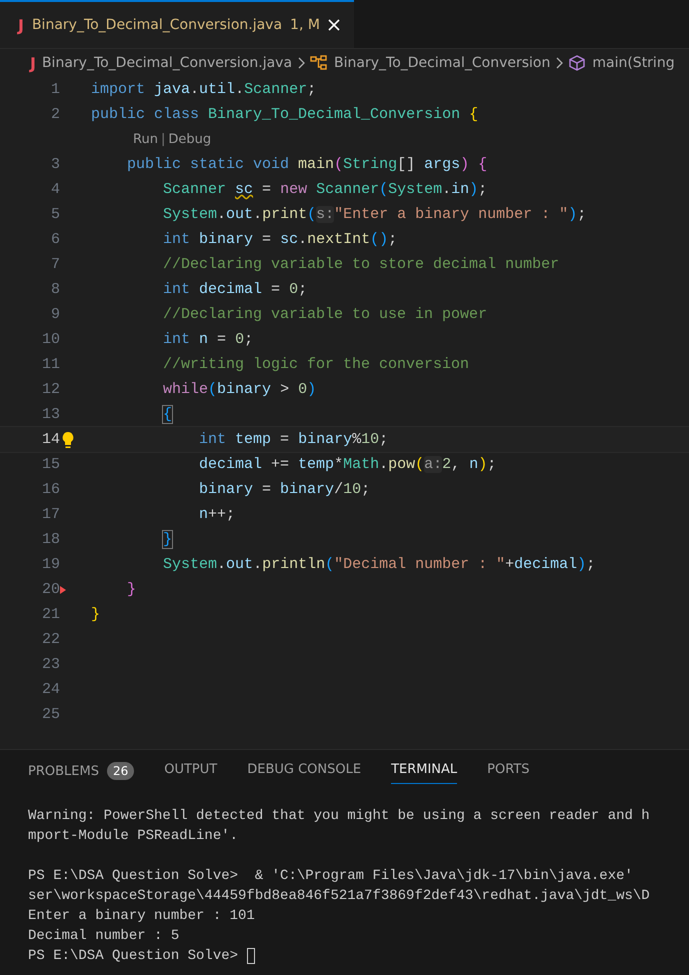  I want to click on editor-tab: J Binary_To_Decimal_Conversion.java 1, M, so click(177, 24).